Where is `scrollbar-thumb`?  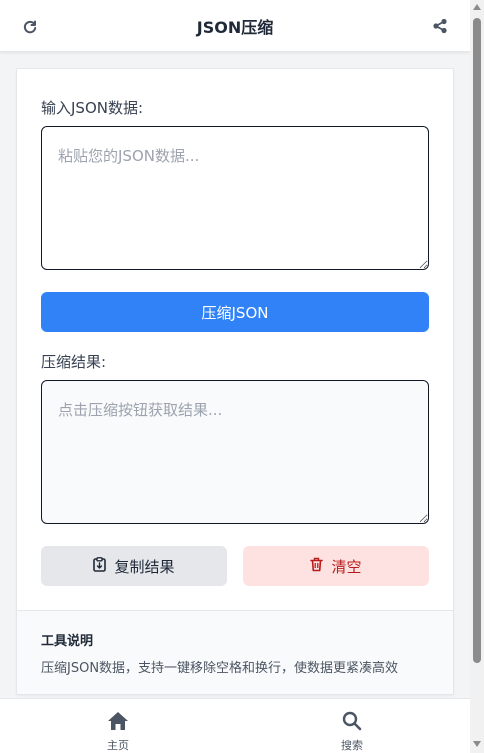 scrollbar-thumb is located at coordinates (477, 340).